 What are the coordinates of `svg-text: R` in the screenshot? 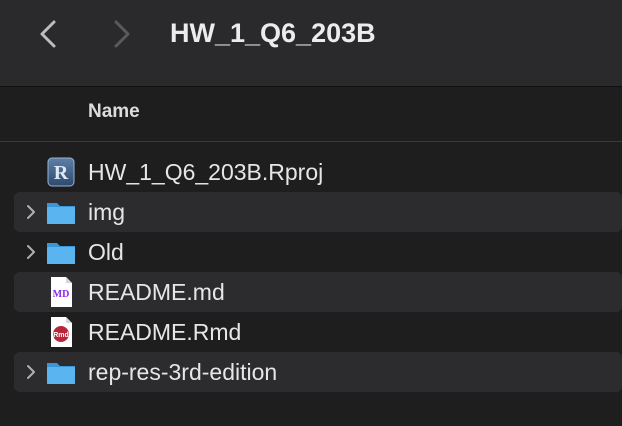 It's located at (61, 173).